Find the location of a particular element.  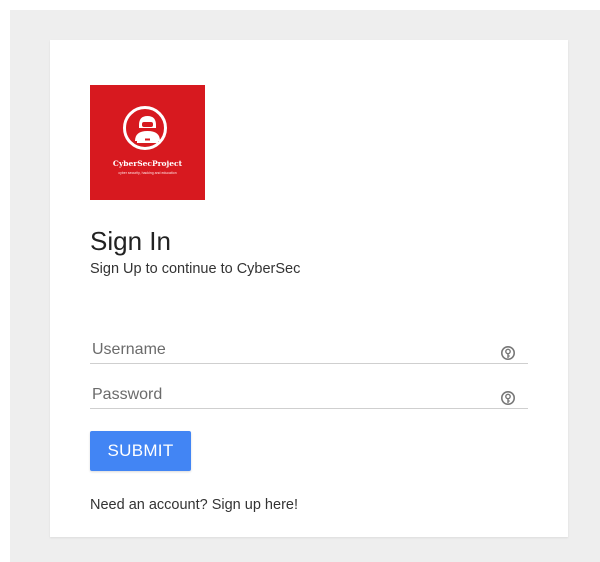

logo-title: CyberSecProject is located at coordinates (147, 163).